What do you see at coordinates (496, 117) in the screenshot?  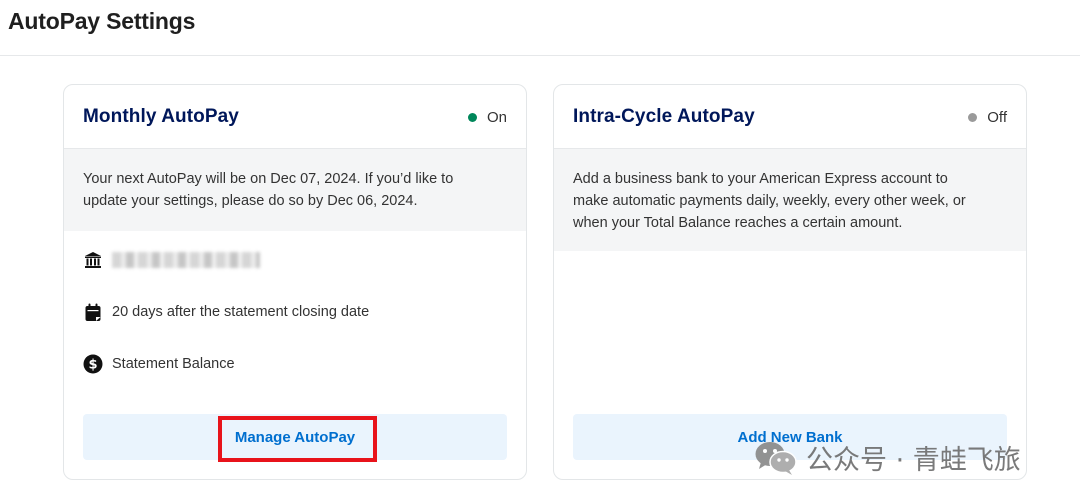 I see `status-label: On` at bounding box center [496, 117].